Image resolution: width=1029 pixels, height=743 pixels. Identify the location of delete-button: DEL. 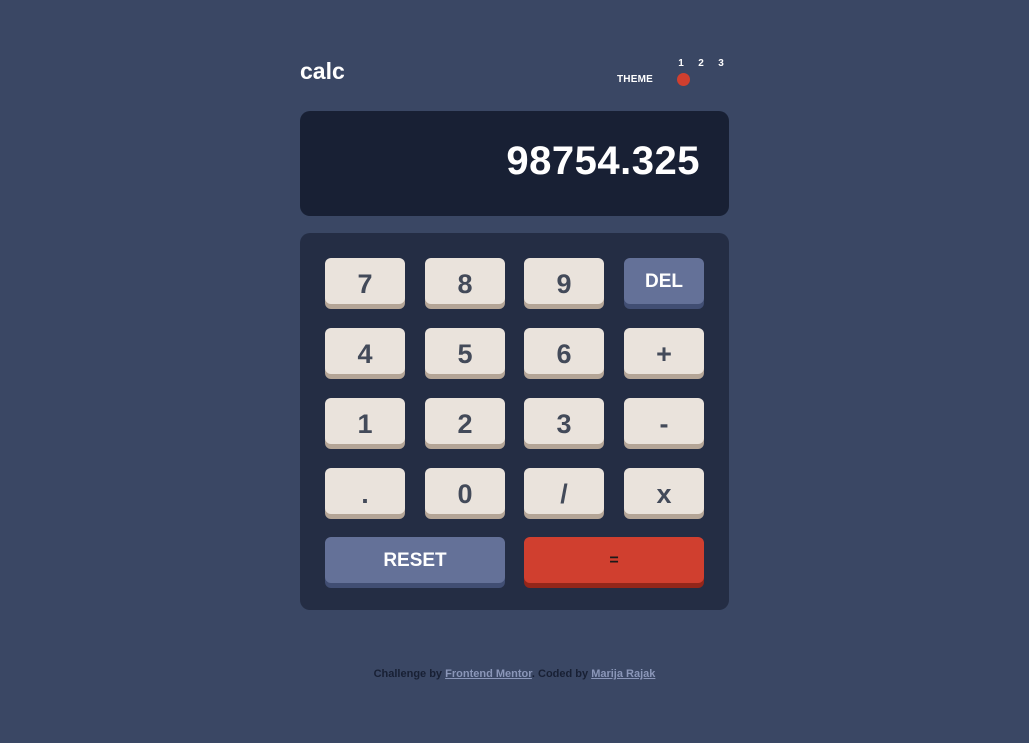
(664, 281).